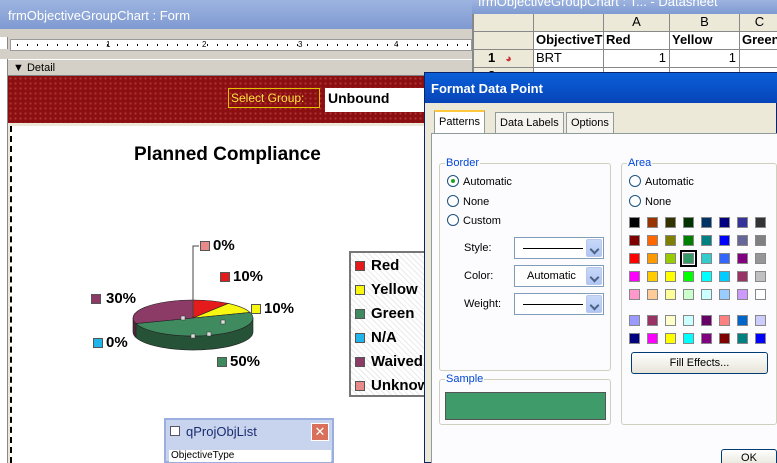 Image resolution: width=777 pixels, height=463 pixels. What do you see at coordinates (529, 122) in the screenshot?
I see `tab-data-labels: Data Labels` at bounding box center [529, 122].